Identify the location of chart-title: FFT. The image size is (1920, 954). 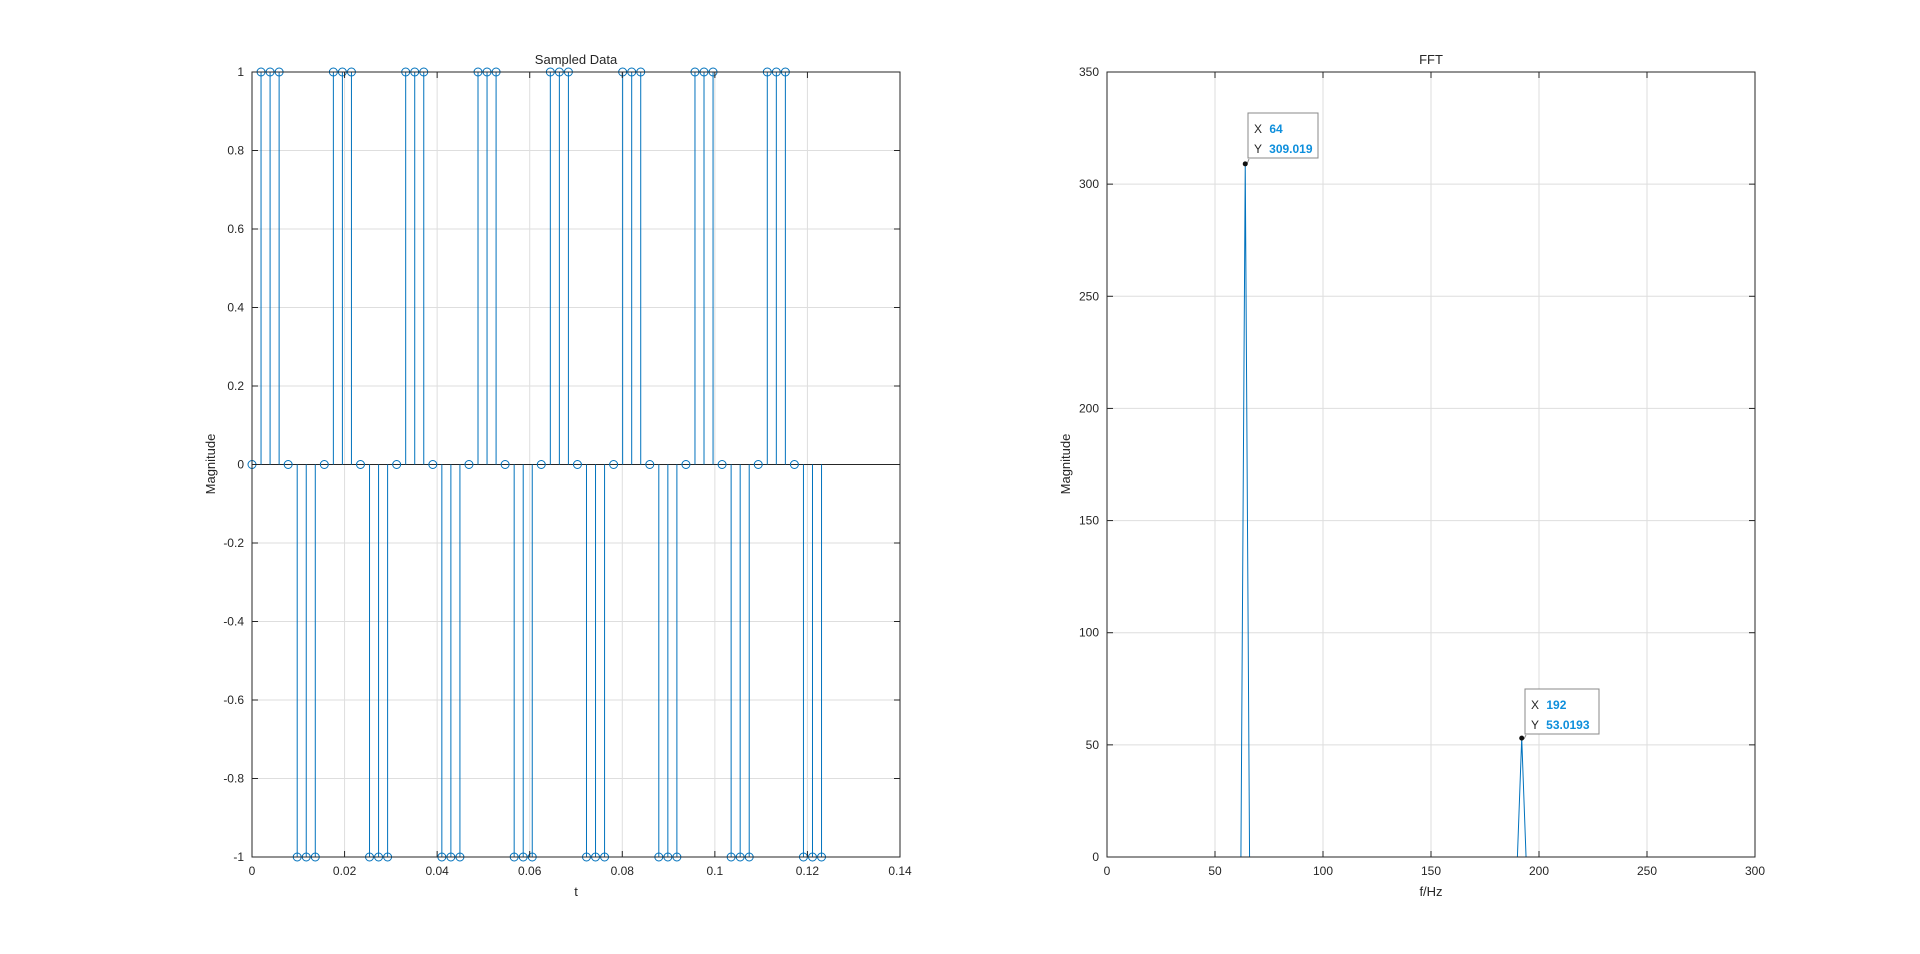
(1431, 59).